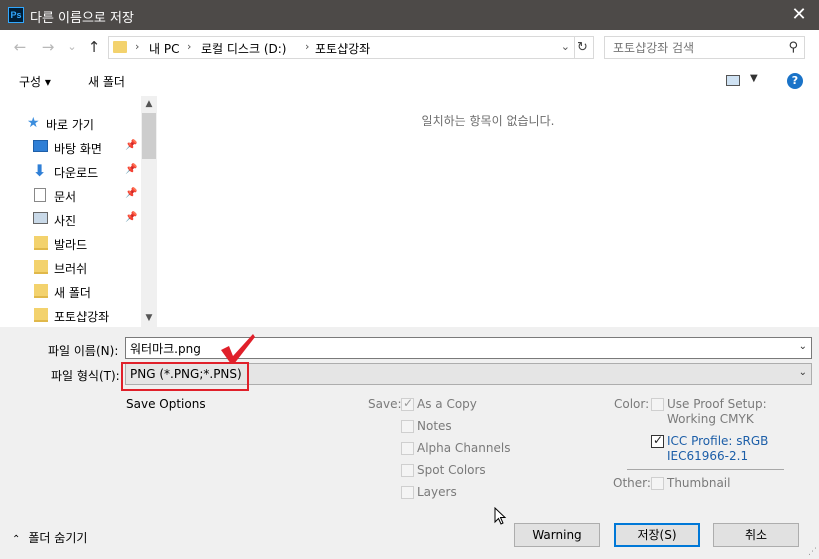  I want to click on hide-folders-label: 폴더 숨기기, so click(58, 538).